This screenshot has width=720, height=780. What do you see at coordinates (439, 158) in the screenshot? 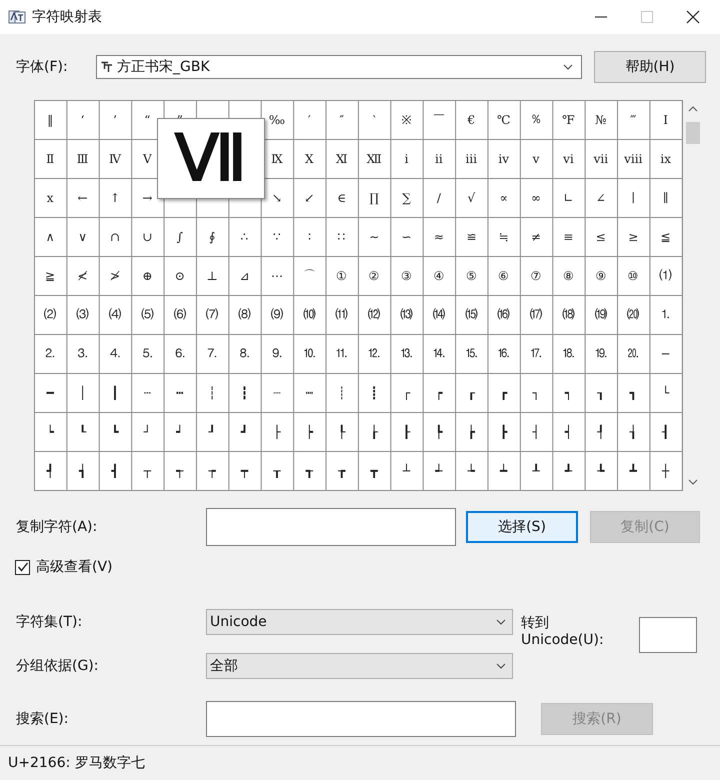
I see `character-cell: ⅱ` at bounding box center [439, 158].